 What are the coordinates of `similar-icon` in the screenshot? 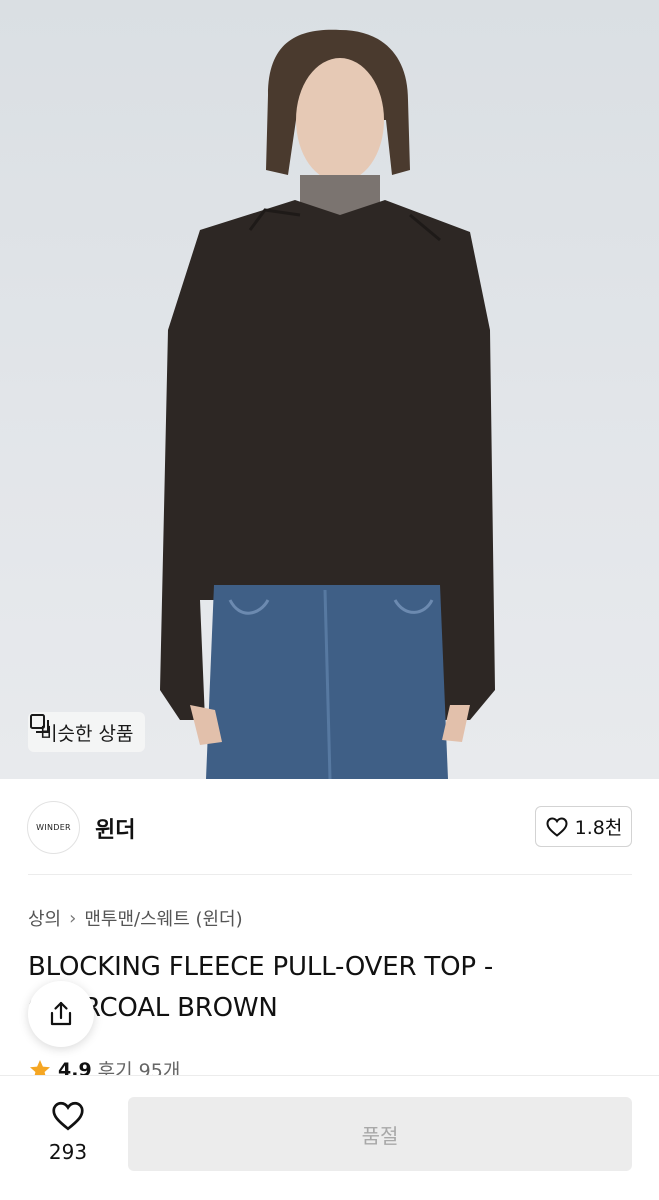 It's located at (39, 723).